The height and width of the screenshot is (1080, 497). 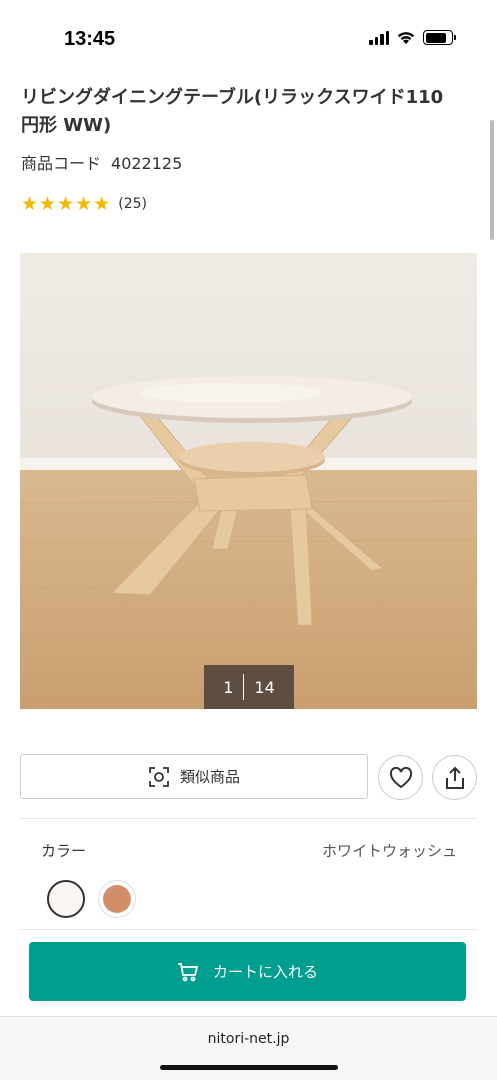 What do you see at coordinates (264, 687) in the screenshot?
I see `image-counter-total: 14` at bounding box center [264, 687].